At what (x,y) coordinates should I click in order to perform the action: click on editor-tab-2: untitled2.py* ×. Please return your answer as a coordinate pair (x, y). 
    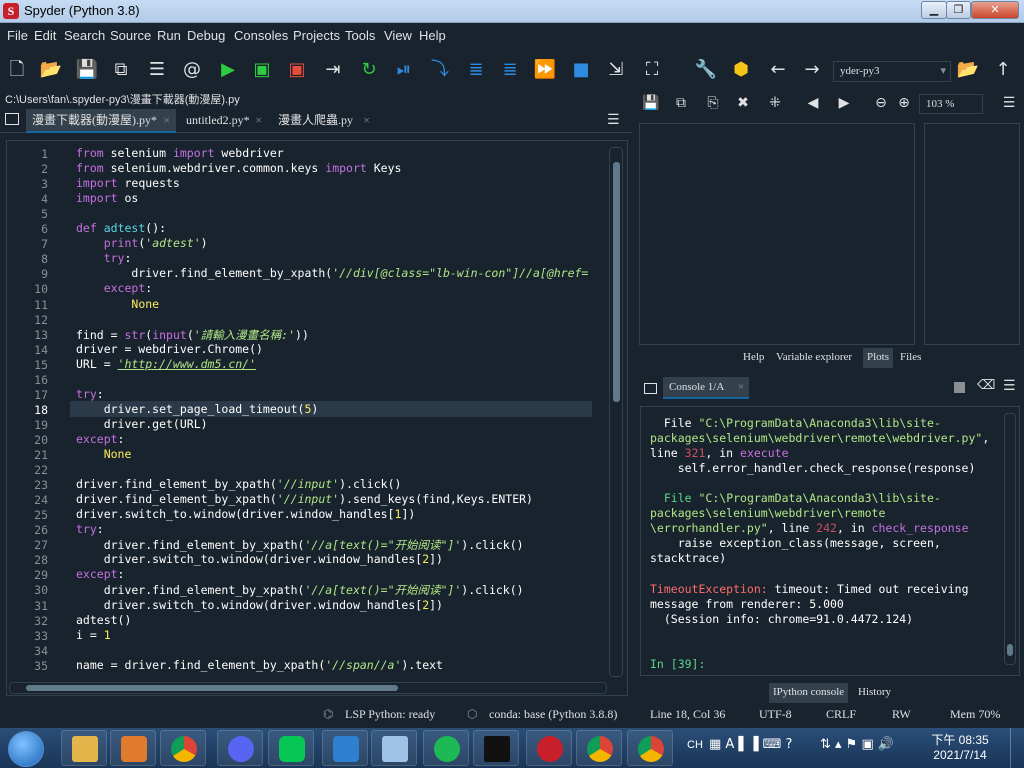
    Looking at the image, I should click on (224, 121).